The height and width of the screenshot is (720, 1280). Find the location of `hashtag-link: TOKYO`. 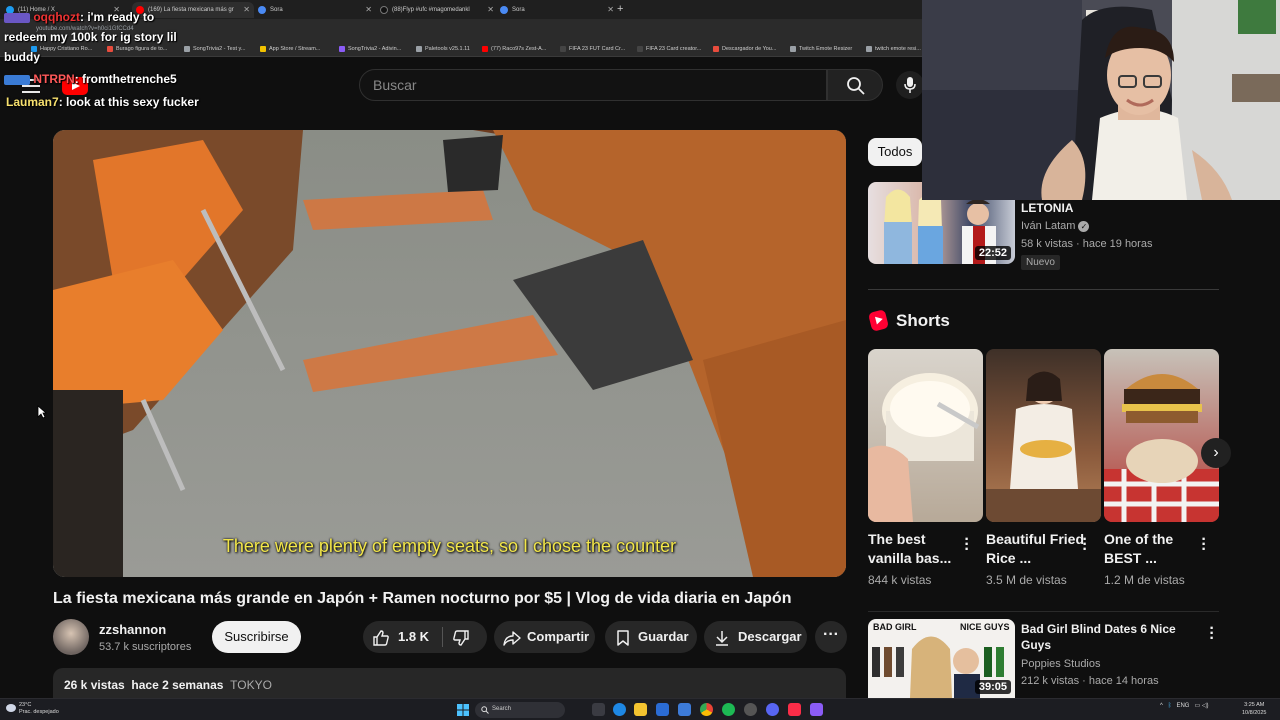

hashtag-link: TOKYO is located at coordinates (251, 685).